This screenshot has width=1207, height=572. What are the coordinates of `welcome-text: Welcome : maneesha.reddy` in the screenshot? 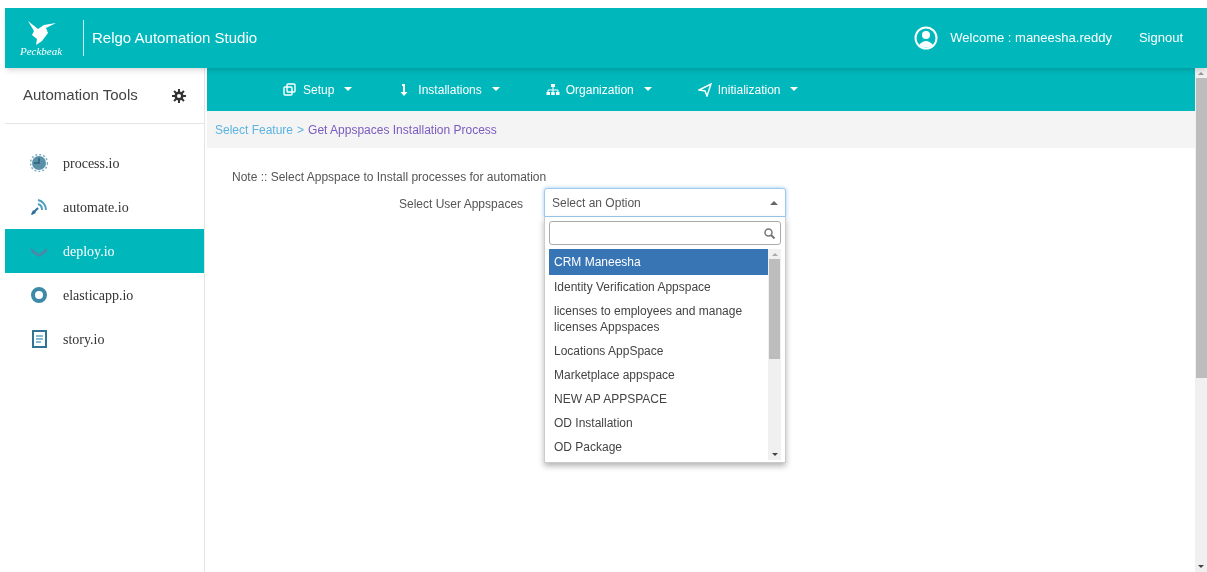 It's located at (1031, 38).